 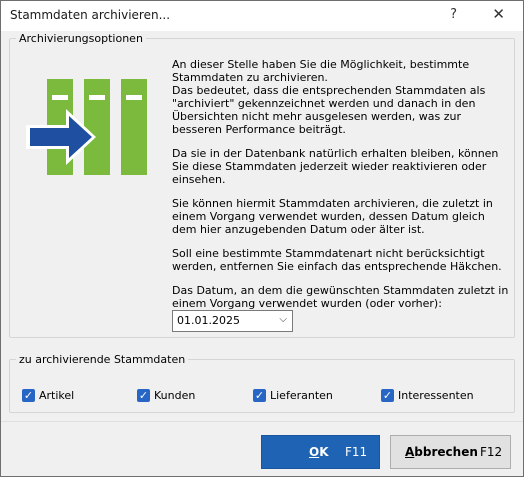 What do you see at coordinates (301, 395) in the screenshot?
I see `checkbox-label: Lieferanten` at bounding box center [301, 395].